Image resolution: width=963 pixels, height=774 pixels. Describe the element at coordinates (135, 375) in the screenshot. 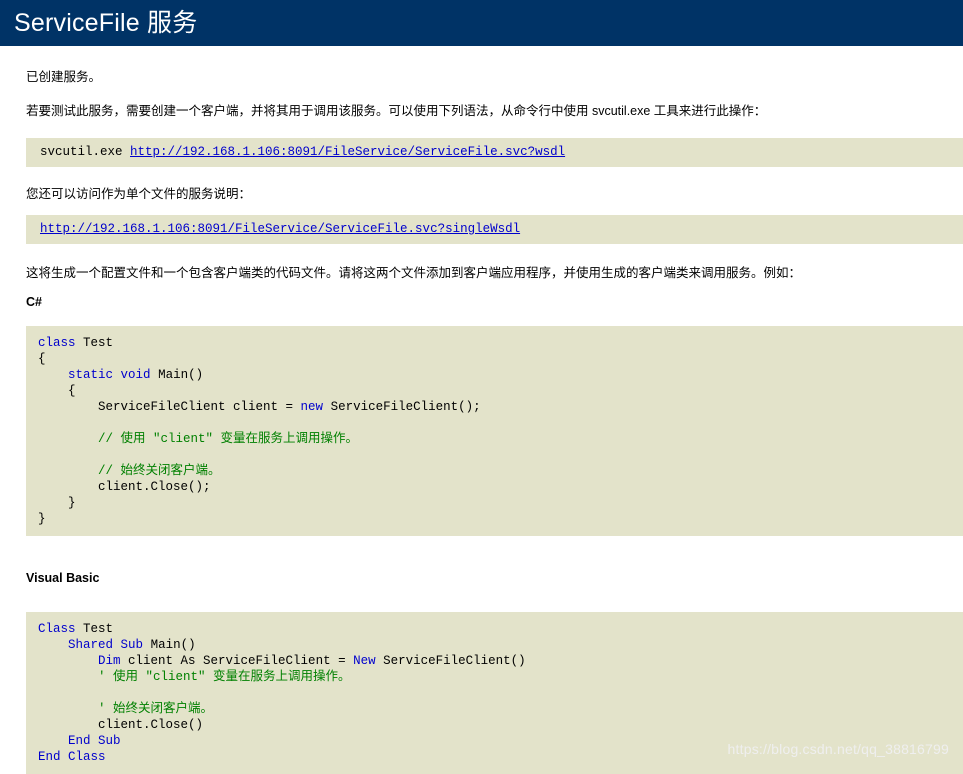

I see `code-keyword: void` at that location.